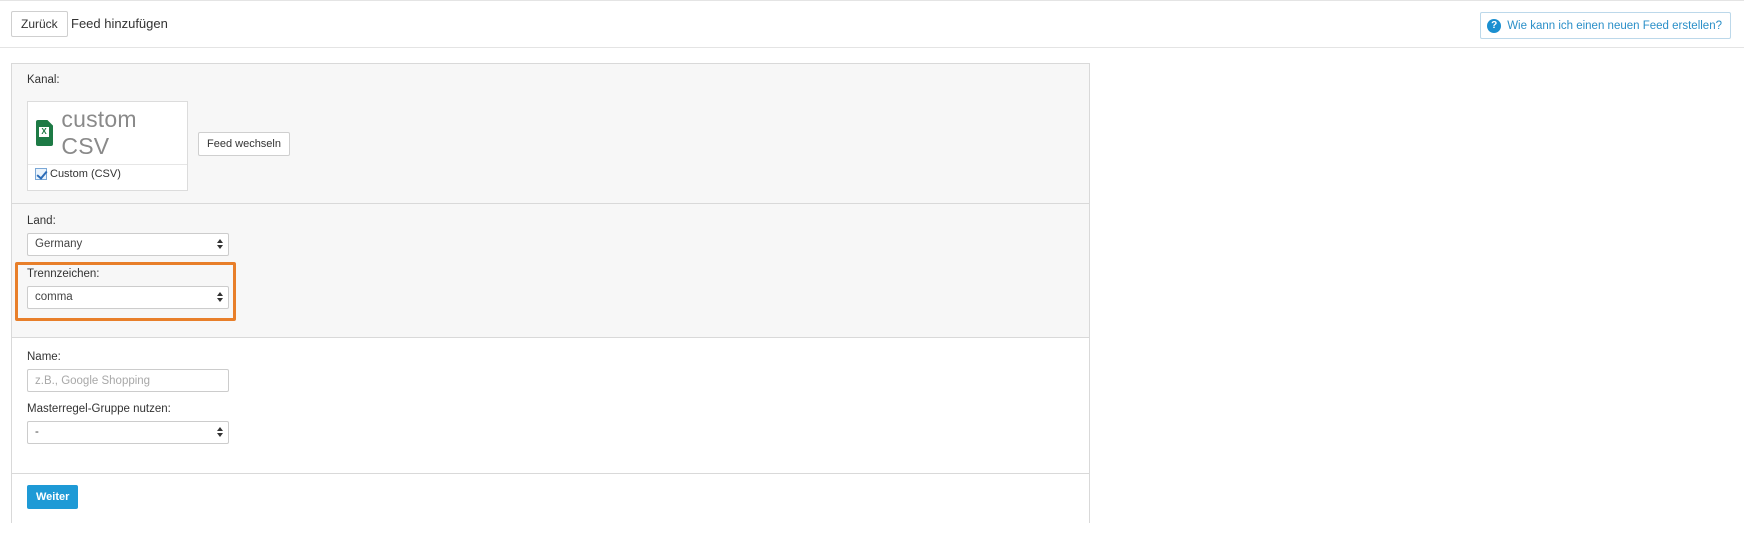  What do you see at coordinates (41, 221) in the screenshot?
I see `country-label: Land:` at bounding box center [41, 221].